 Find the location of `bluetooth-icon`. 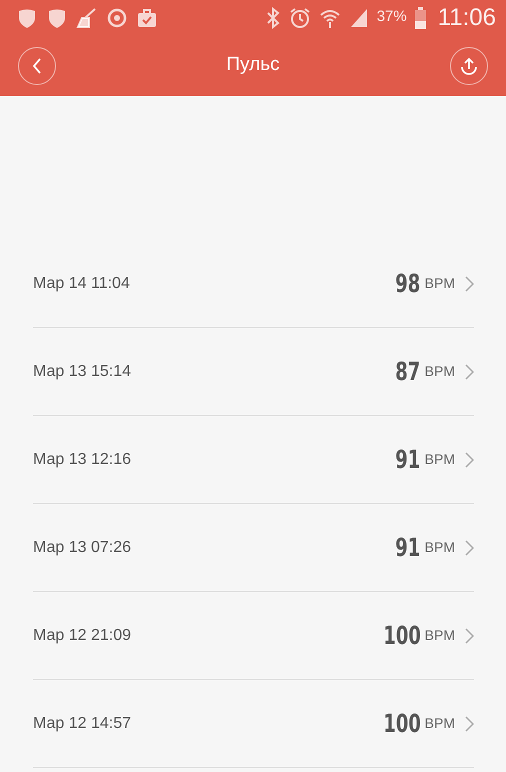

bluetooth-icon is located at coordinates (272, 17).